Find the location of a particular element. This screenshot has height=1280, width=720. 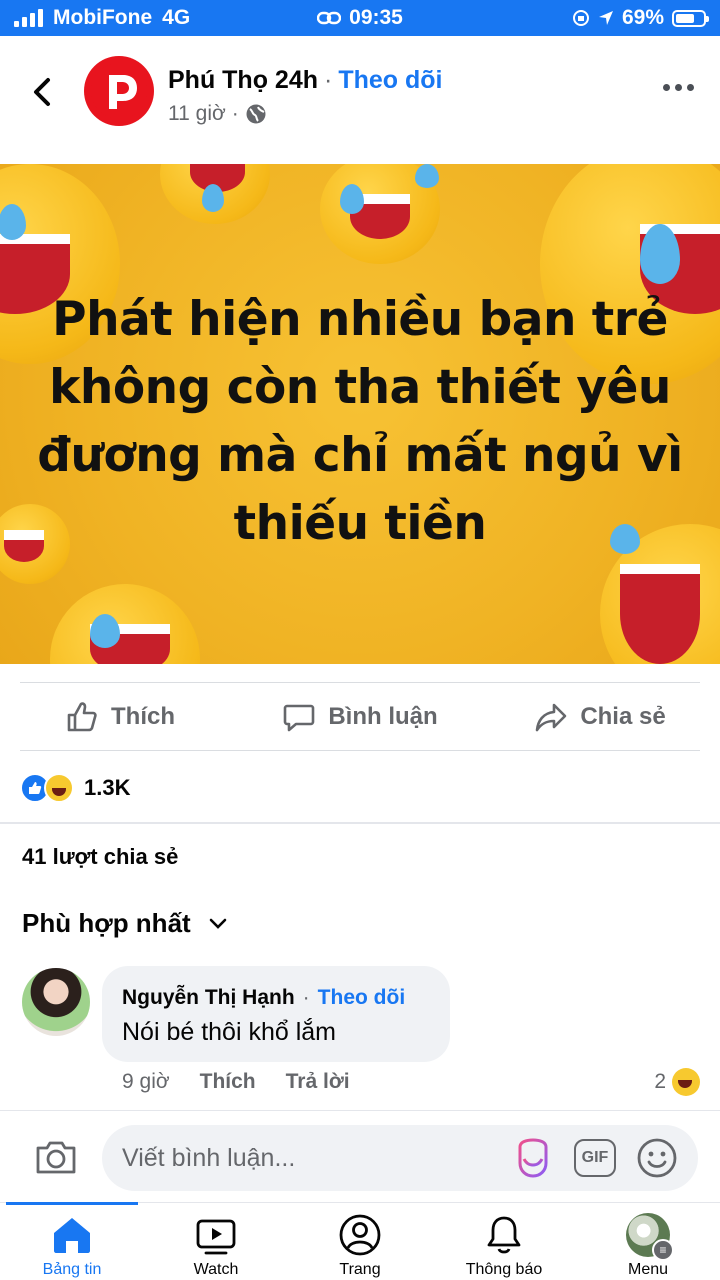

globe-icon is located at coordinates (256, 114).